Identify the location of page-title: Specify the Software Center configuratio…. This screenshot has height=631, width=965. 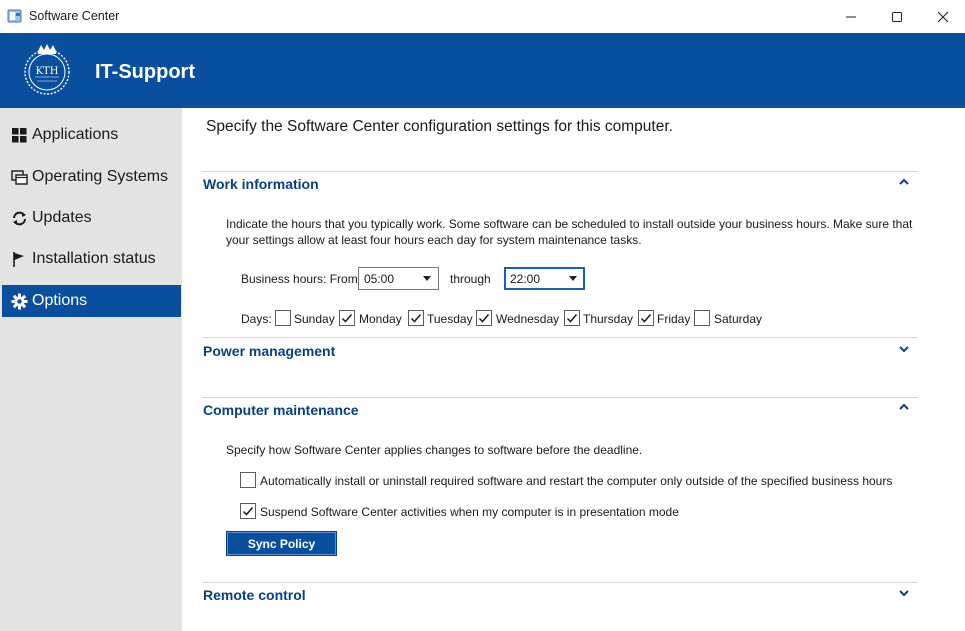
(439, 126).